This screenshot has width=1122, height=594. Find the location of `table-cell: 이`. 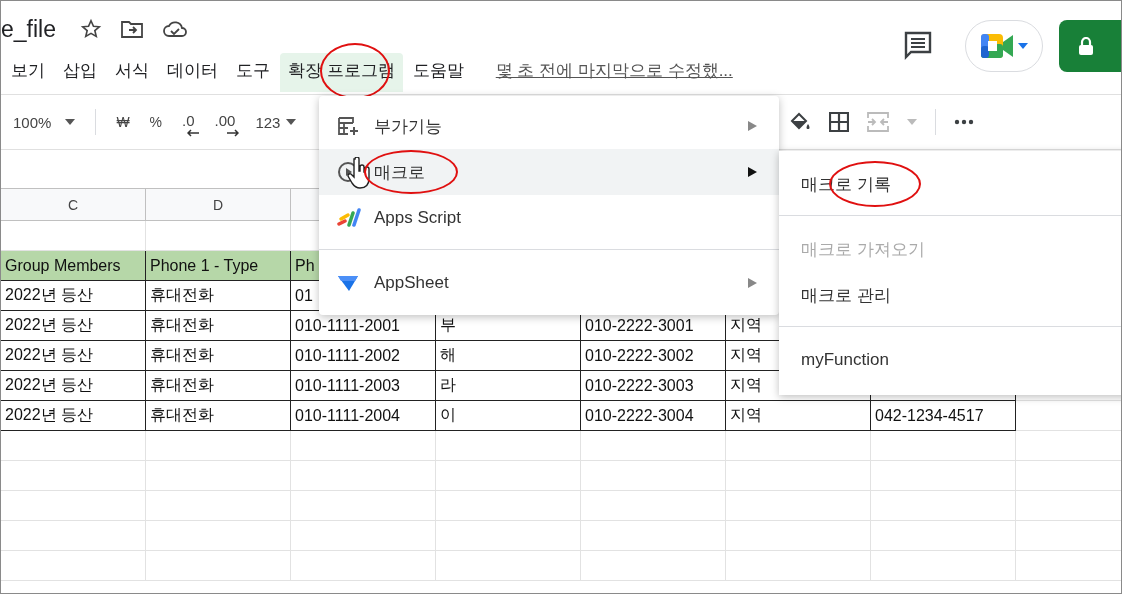

table-cell: 이 is located at coordinates (508, 416).